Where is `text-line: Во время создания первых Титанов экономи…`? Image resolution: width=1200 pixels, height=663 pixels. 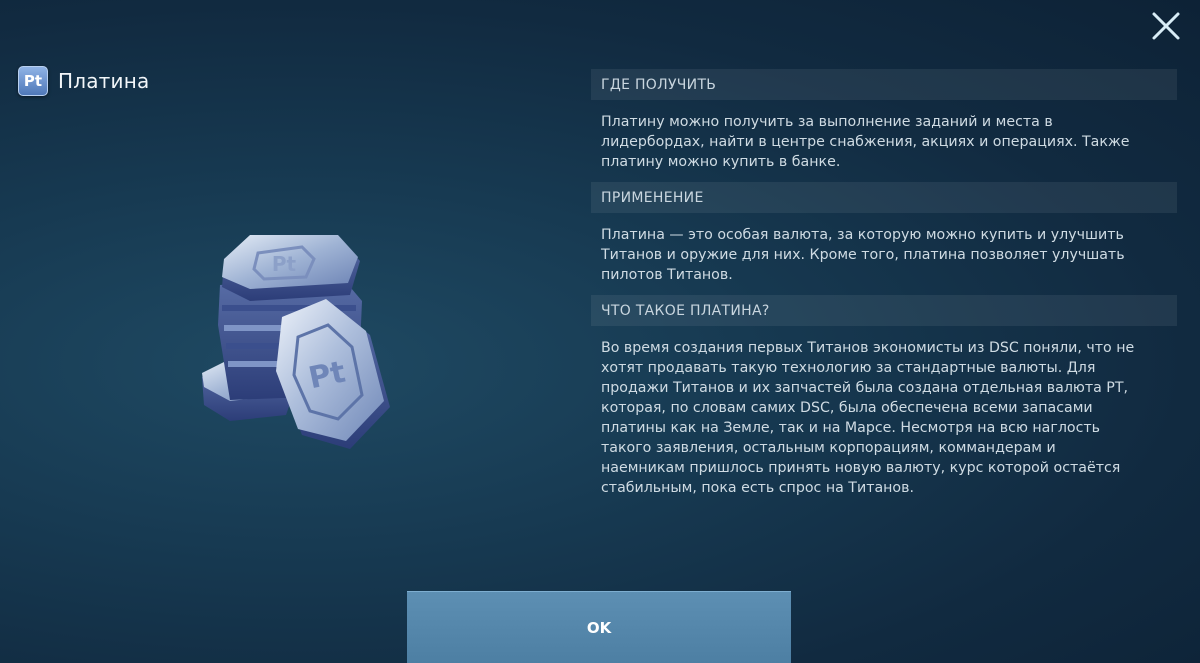 text-line: Во время создания первых Титанов экономи… is located at coordinates (868, 348).